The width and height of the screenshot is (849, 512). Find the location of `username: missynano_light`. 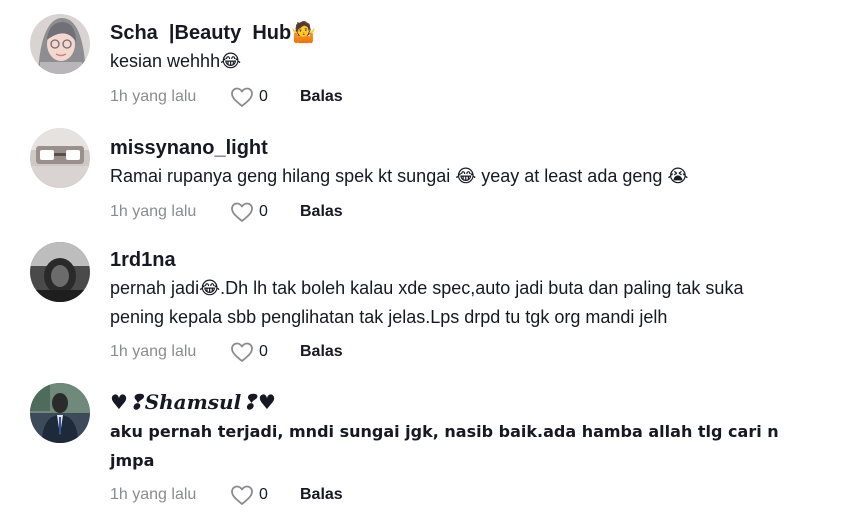

username: missynano_light is located at coordinates (474, 148).